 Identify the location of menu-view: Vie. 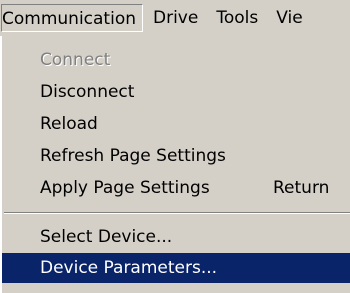
(289, 18).